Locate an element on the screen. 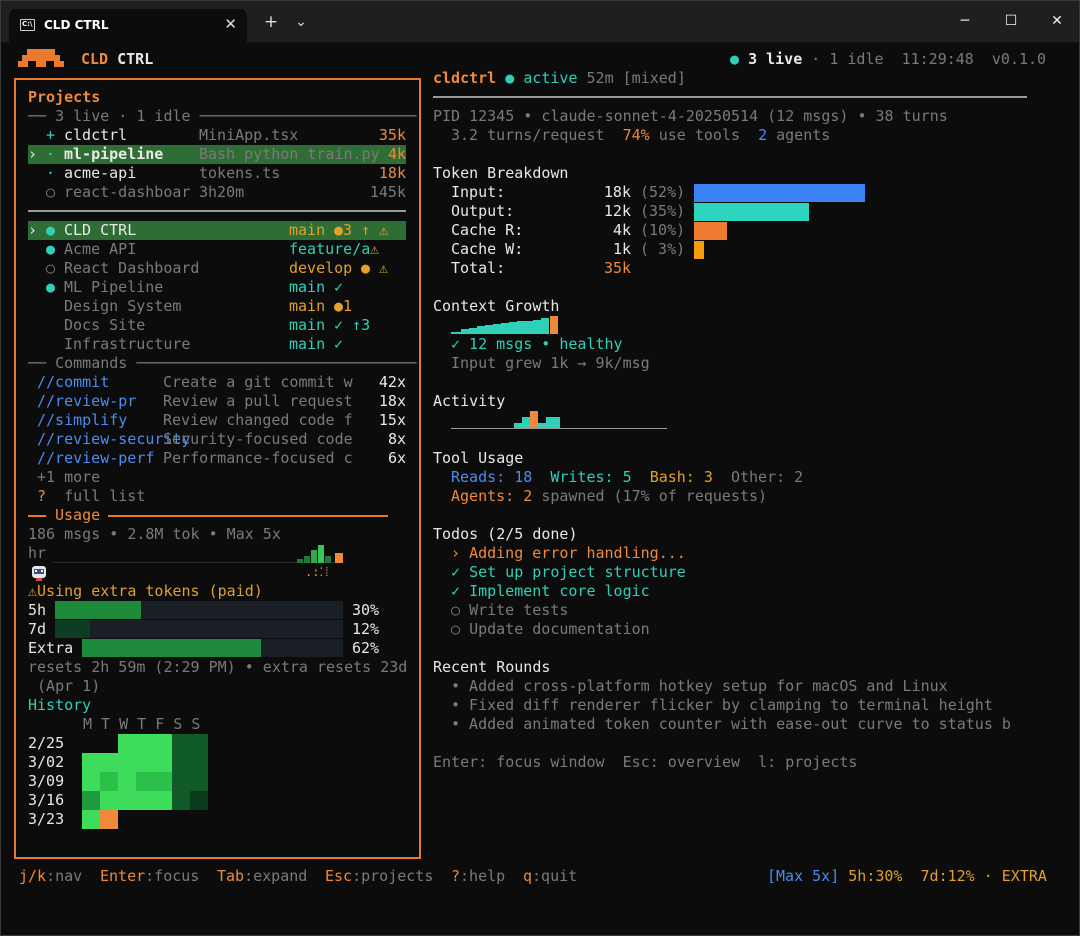 This screenshot has height=936, width=1080. tool-usage-counts: Reads: 18 Writes: 5 Bash: 3 Other: 2 is located at coordinates (627, 477).